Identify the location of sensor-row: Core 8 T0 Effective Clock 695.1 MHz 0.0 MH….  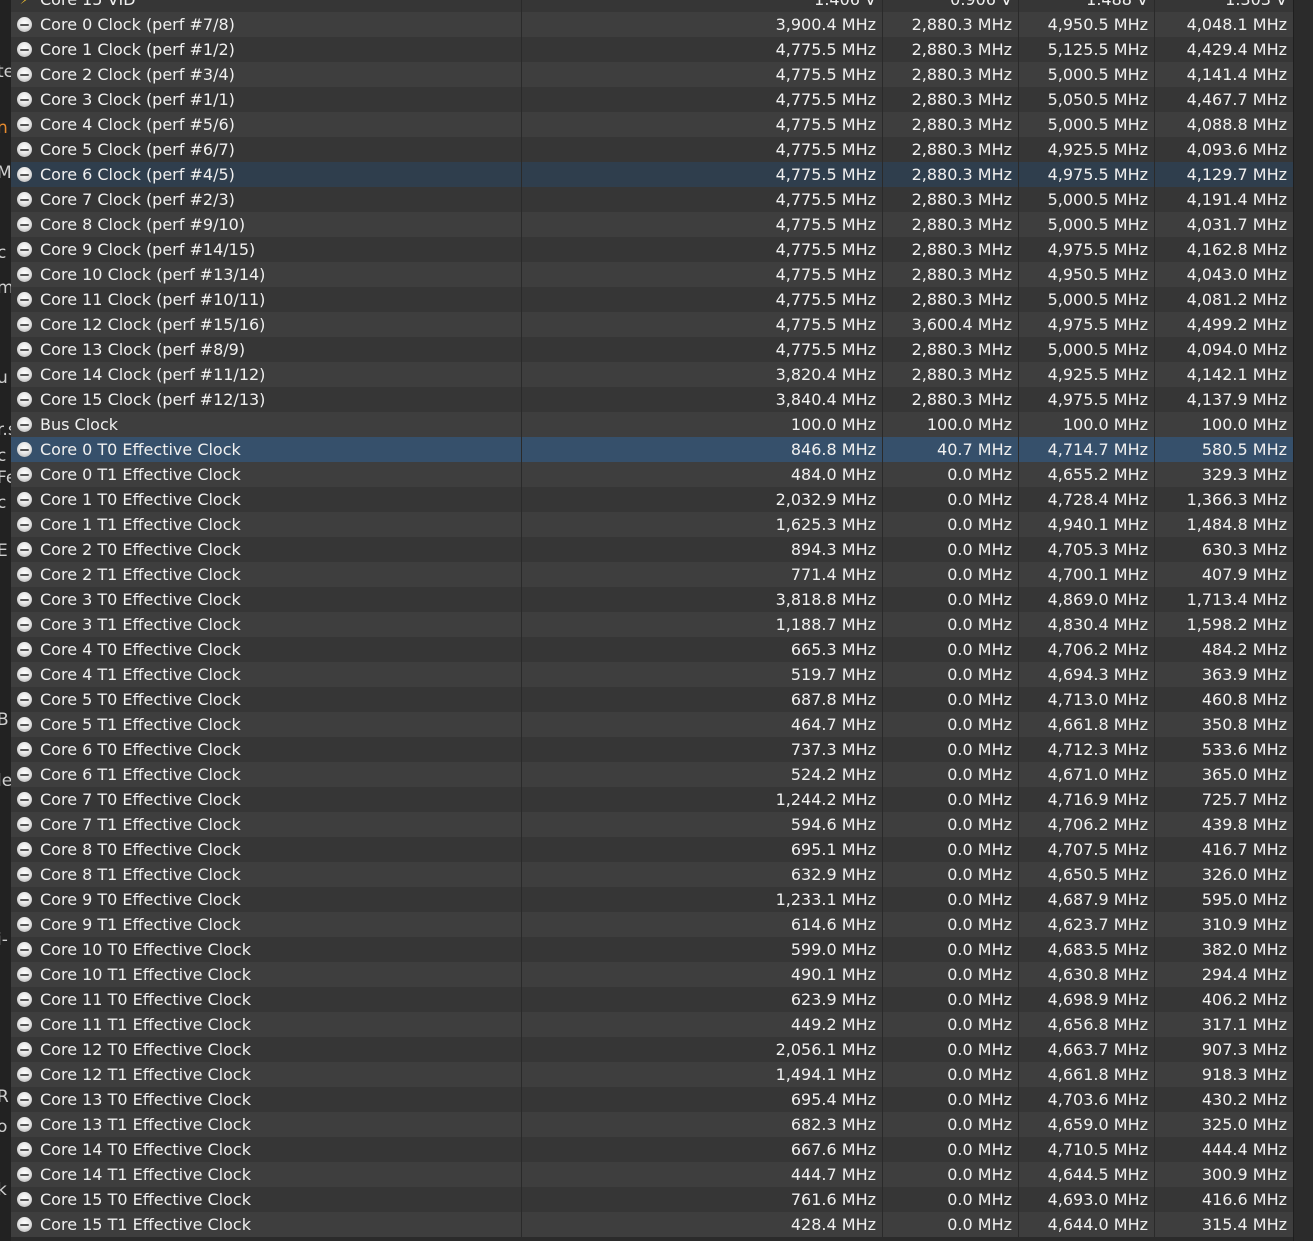
(652, 849).